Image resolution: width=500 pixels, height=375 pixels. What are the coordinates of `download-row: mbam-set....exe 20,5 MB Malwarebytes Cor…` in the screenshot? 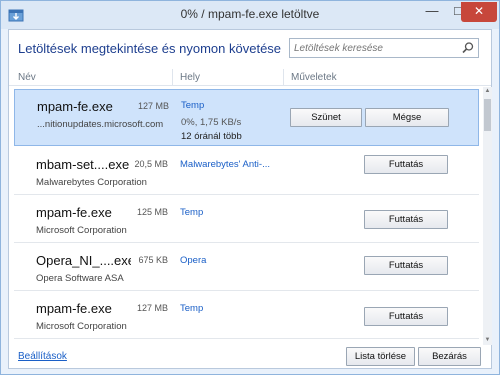 It's located at (246, 171).